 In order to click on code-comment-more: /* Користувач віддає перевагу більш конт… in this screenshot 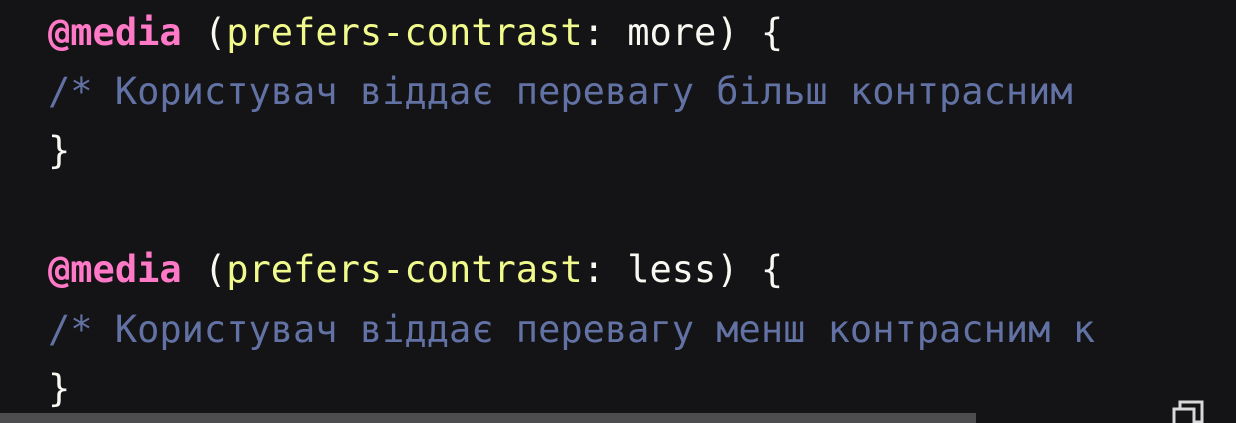, I will do `click(560, 91)`.